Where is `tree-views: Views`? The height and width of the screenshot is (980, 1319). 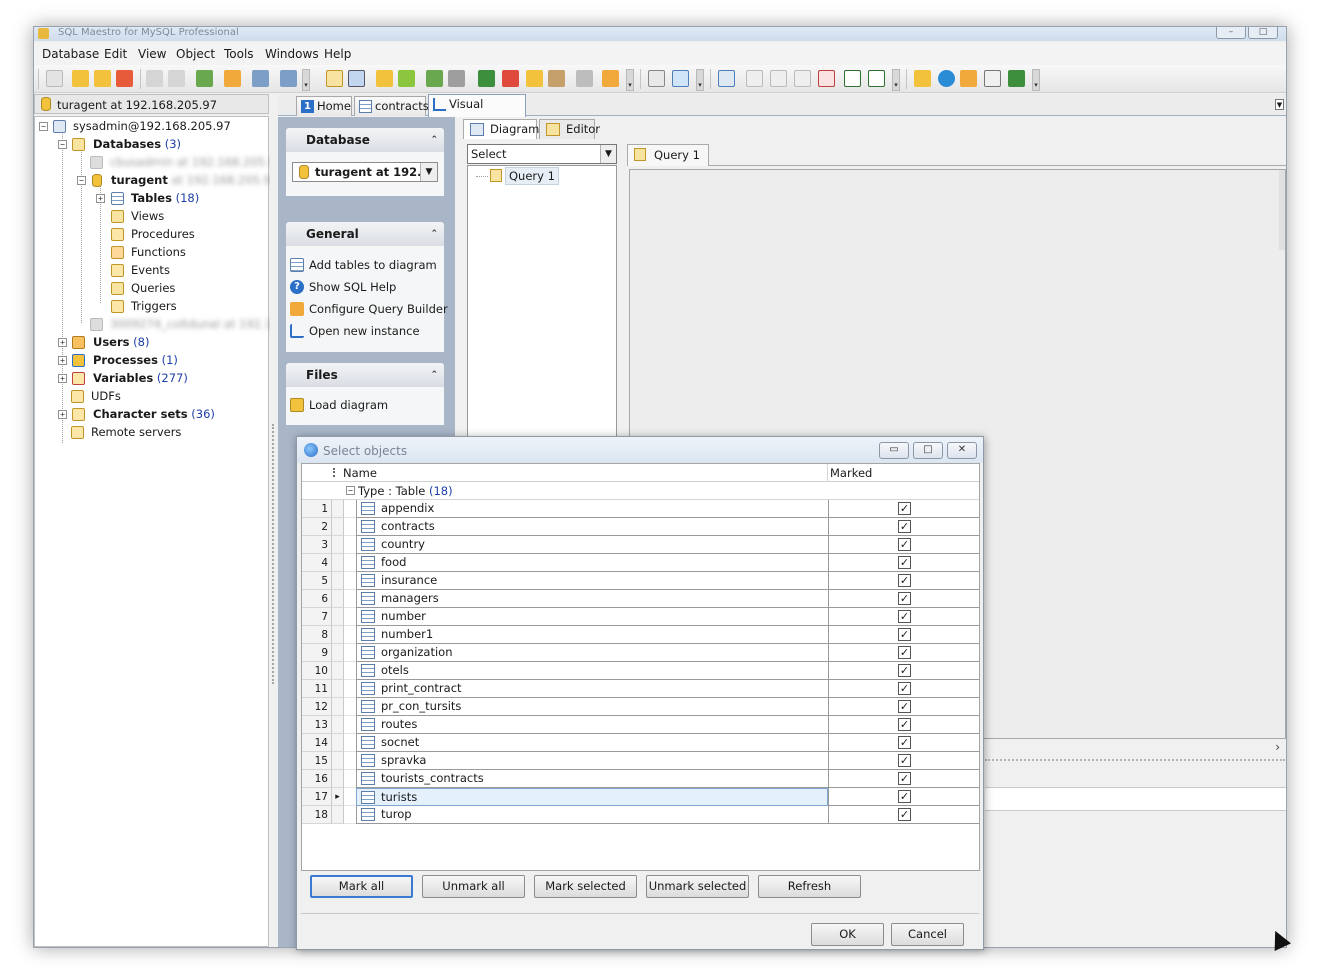
tree-views: Views is located at coordinates (147, 216).